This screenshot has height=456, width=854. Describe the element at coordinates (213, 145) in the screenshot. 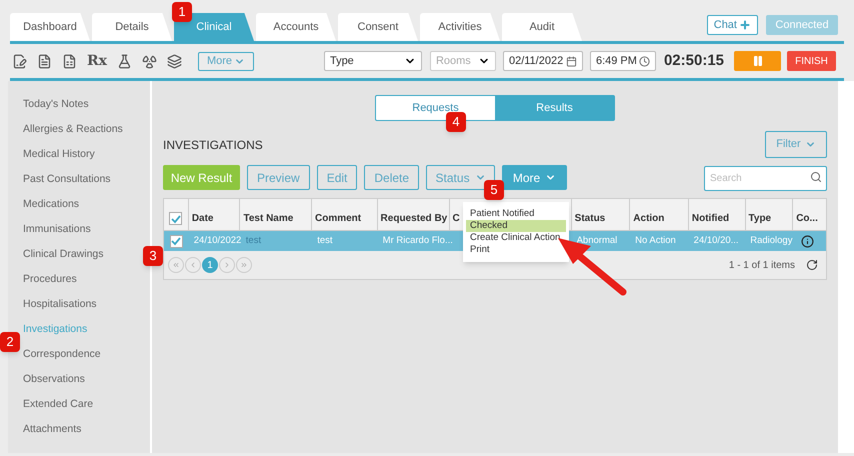

I see `section-heading: INVESTIGATIONS` at that location.